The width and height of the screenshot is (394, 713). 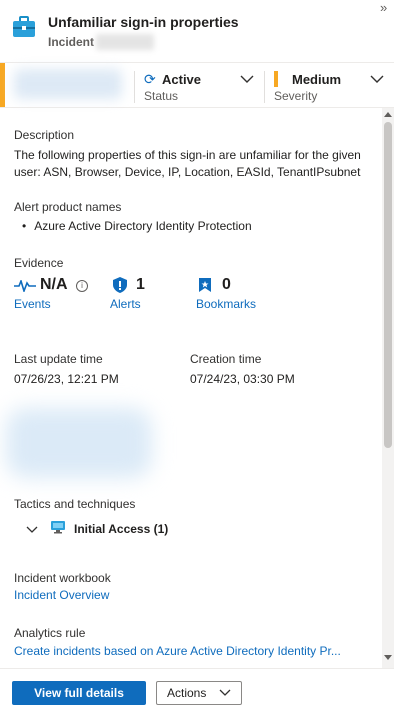 What do you see at coordinates (241, 296) in the screenshot?
I see `evidence-bookmarks: 0 Bookmarks` at bounding box center [241, 296].